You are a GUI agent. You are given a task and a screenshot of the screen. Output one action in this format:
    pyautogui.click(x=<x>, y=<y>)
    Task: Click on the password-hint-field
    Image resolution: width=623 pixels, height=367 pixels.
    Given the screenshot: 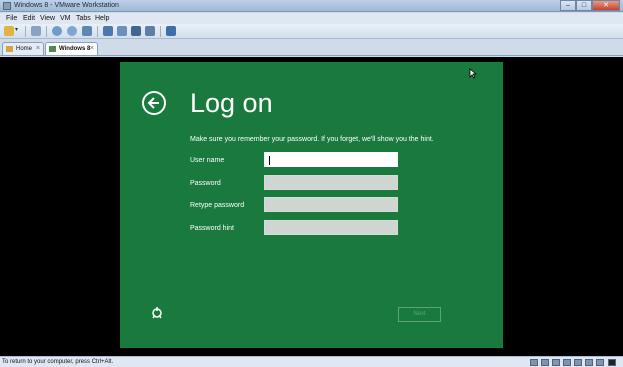 What is the action you would take?
    pyautogui.click(x=331, y=227)
    